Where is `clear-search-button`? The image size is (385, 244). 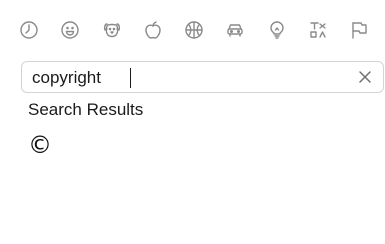
clear-search-button is located at coordinates (365, 77).